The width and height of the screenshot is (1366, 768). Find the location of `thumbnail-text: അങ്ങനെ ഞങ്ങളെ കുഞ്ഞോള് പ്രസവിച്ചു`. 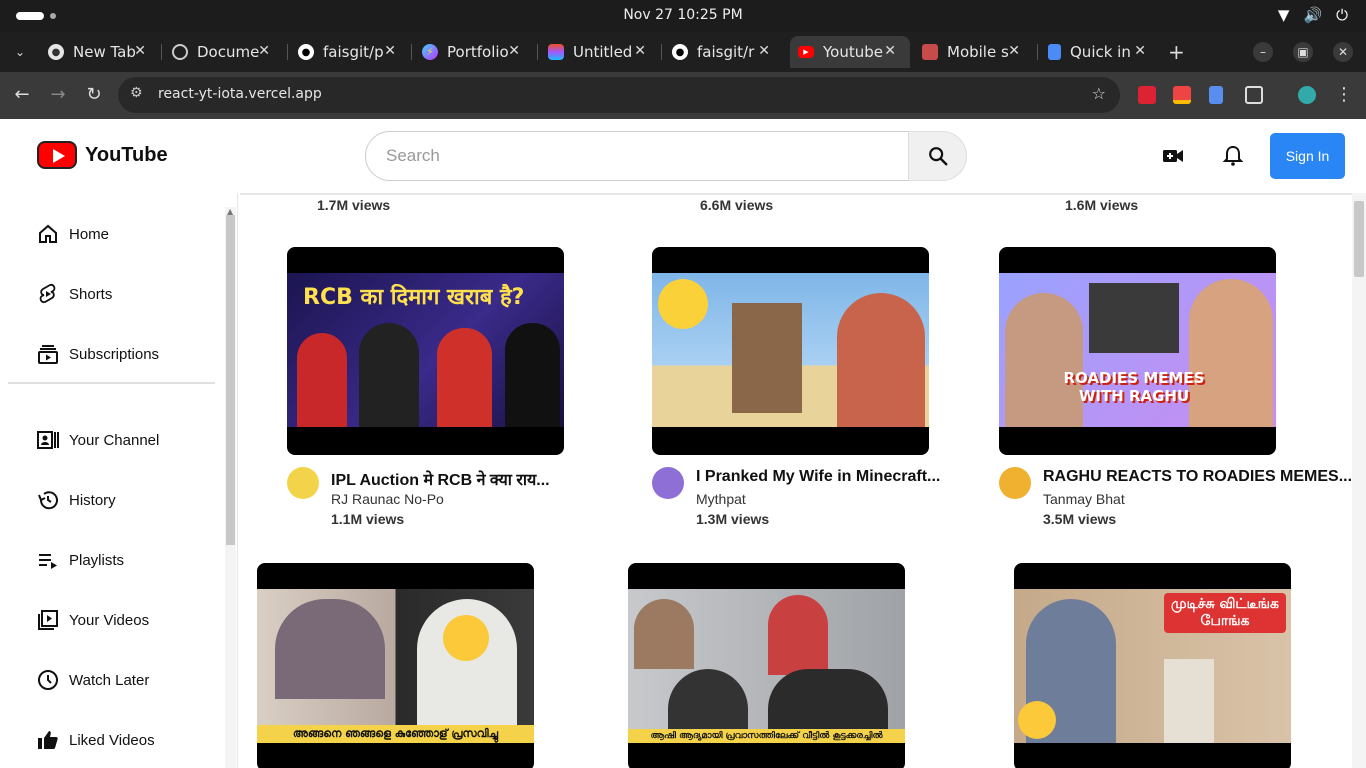

thumbnail-text: അങ്ങനെ ഞങ്ങളെ കുഞ്ഞോള് പ്രസവിച്ചു is located at coordinates (395, 734).